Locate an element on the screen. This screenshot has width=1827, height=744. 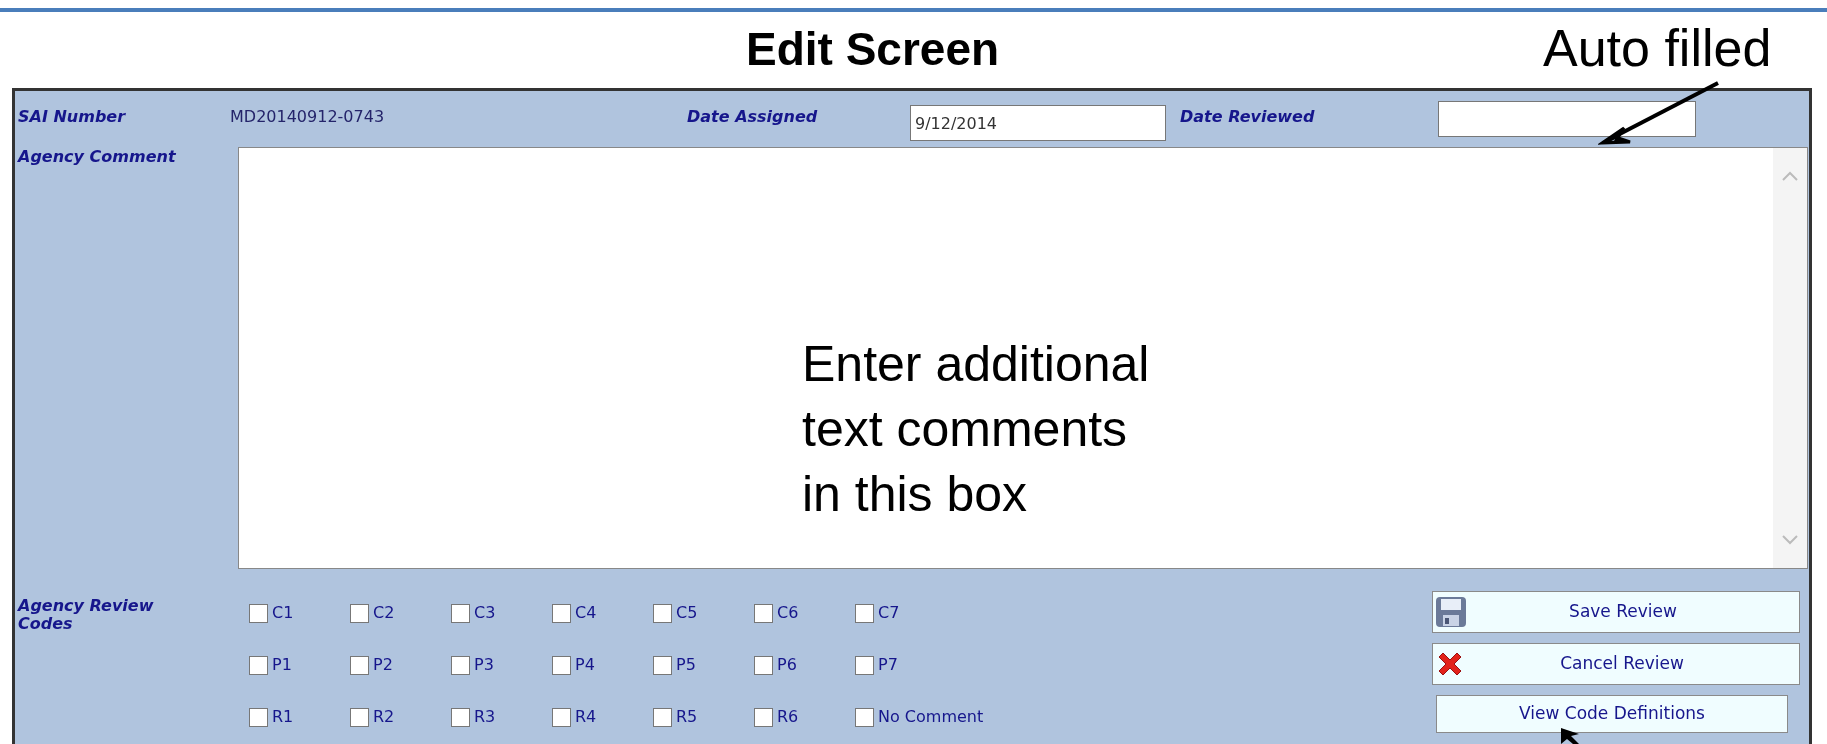
checkbox-label: C4 is located at coordinates (586, 613).